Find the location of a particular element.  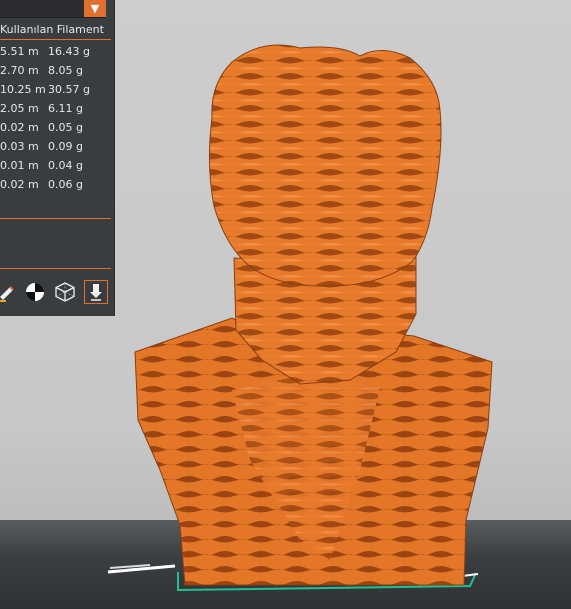

filament-weight: 30.57 g is located at coordinates (69, 89).